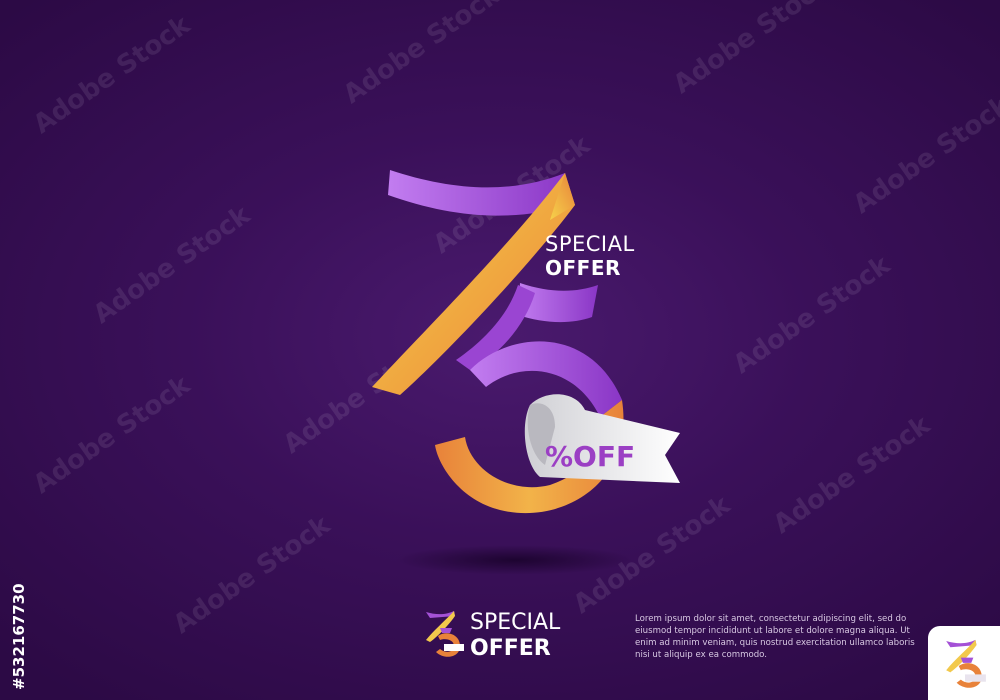 This screenshot has height=700, width=1000. I want to click on stock-image-id: #532167730, so click(19, 636).